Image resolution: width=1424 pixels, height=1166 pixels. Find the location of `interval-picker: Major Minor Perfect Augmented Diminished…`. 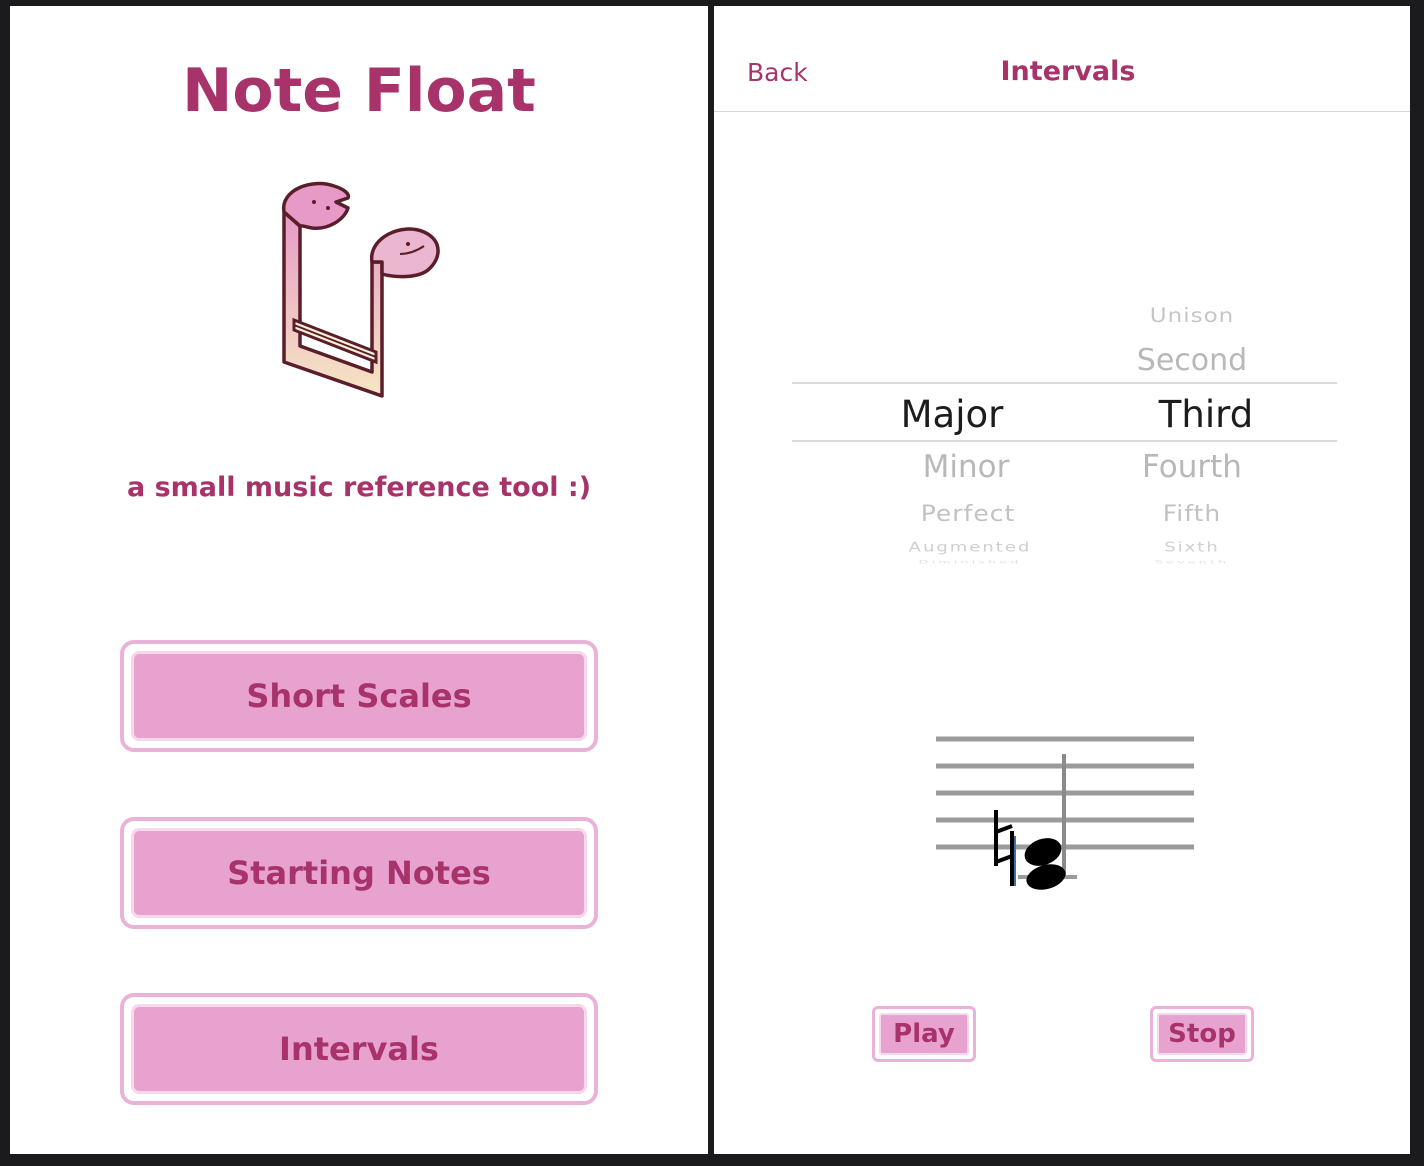

interval-picker: Major Minor Perfect Augmented Diminished… is located at coordinates (1064, 426).